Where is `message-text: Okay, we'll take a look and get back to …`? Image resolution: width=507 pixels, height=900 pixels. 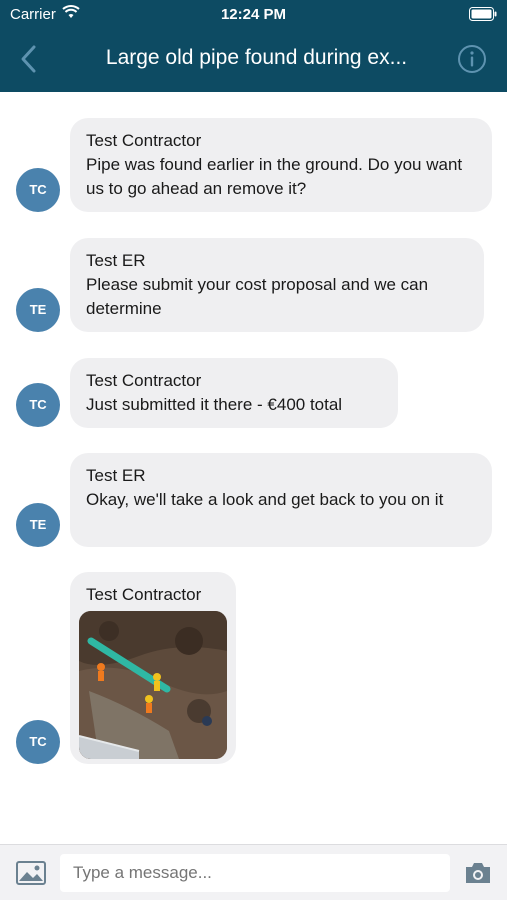
message-text: Okay, we'll take a look and get back to … is located at coordinates (265, 499).